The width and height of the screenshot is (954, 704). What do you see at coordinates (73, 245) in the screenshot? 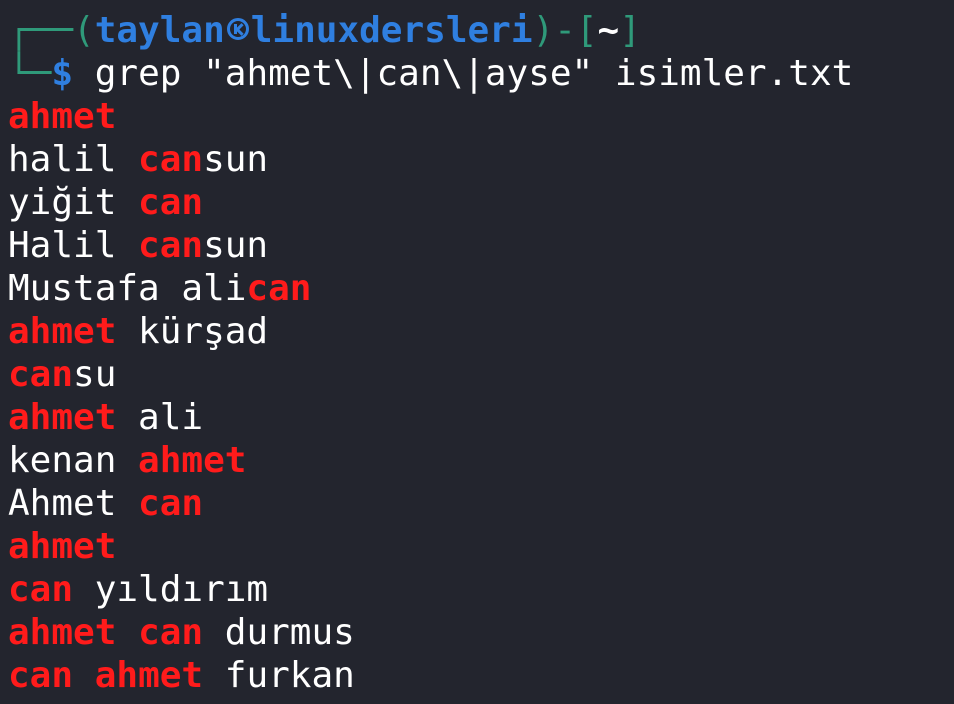
I see `output-text: Halil` at bounding box center [73, 245].